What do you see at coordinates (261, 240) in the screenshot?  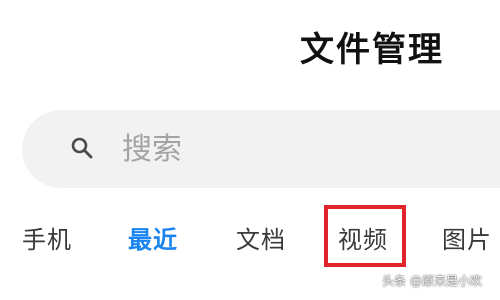 I see `tab-documents: 文档` at bounding box center [261, 240].